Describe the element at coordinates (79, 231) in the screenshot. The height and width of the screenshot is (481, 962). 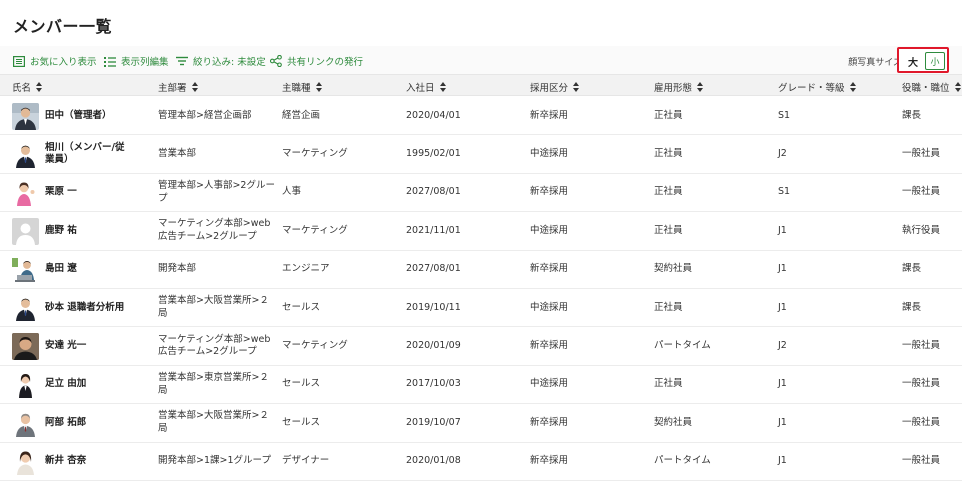
I see `member-name-cell: 鹿野 祐` at that location.